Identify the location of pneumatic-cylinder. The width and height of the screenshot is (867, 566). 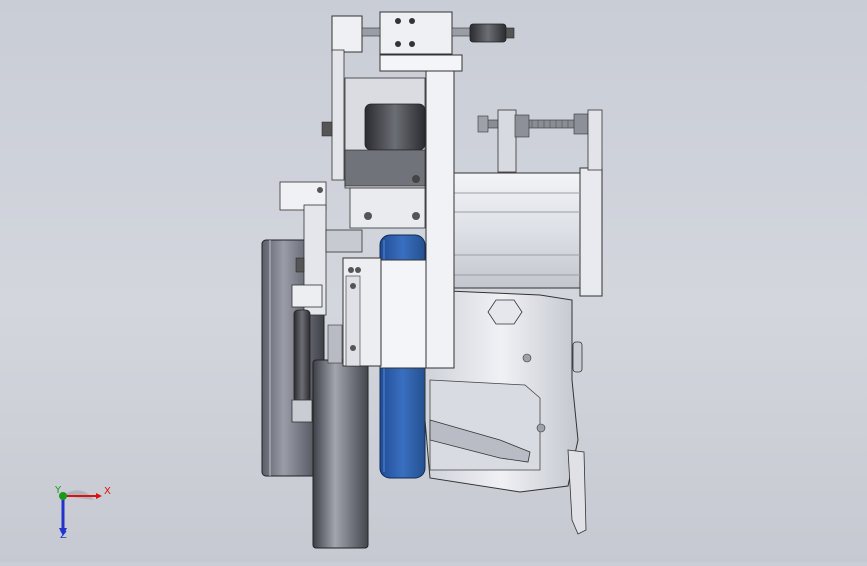
(438, 33).